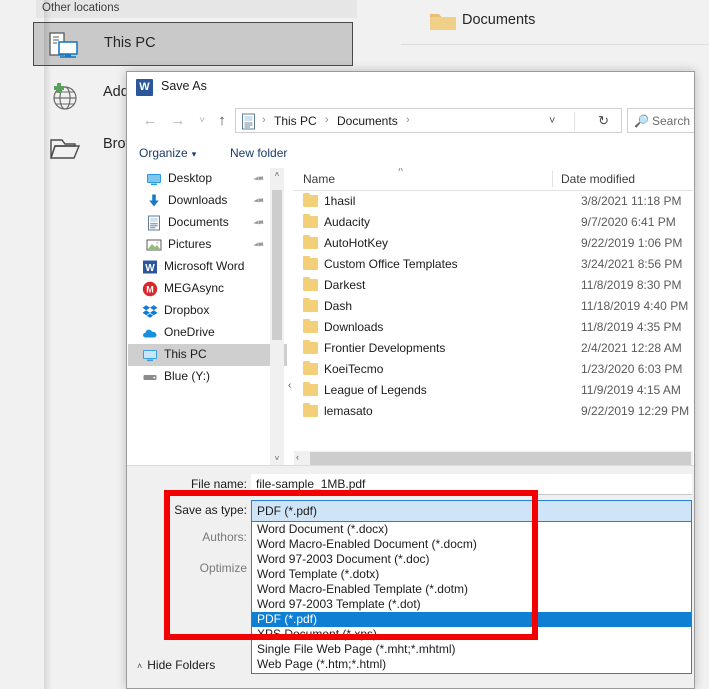 The image size is (709, 689). I want to click on file-list-row: League of Legends 11/9/2019 4:15 AM, so click(493, 390).